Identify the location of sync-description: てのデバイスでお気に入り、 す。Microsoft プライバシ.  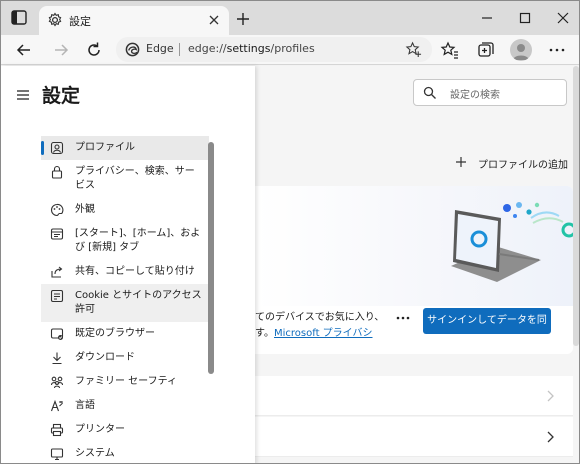
(320, 325).